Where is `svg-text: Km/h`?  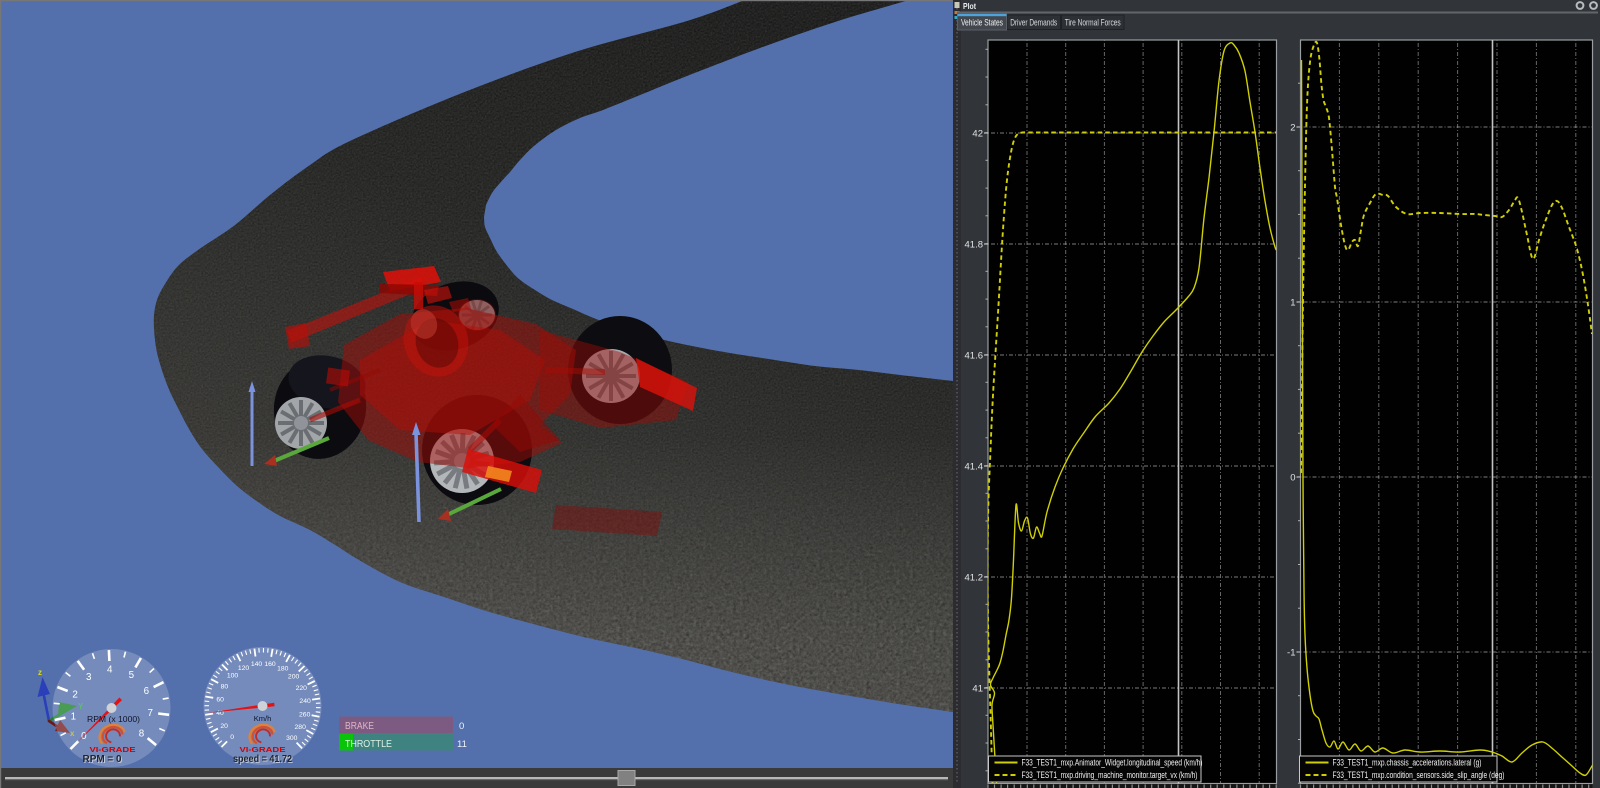
svg-text: Km/h is located at coordinates (263, 718).